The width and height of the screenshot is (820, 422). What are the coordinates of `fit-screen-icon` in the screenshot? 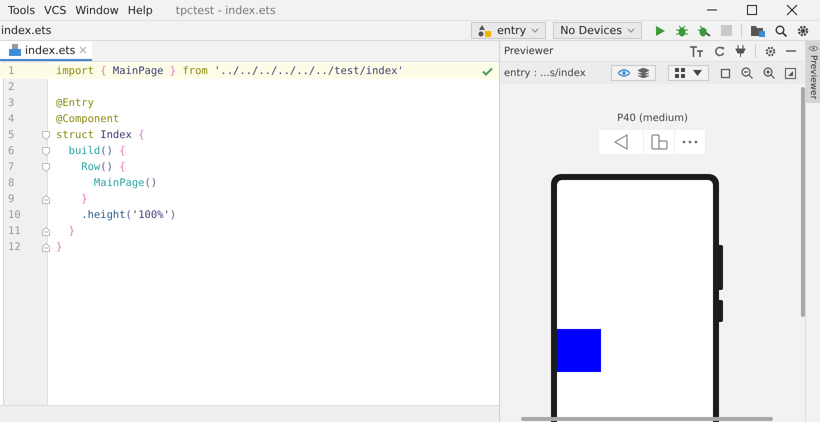 It's located at (790, 73).